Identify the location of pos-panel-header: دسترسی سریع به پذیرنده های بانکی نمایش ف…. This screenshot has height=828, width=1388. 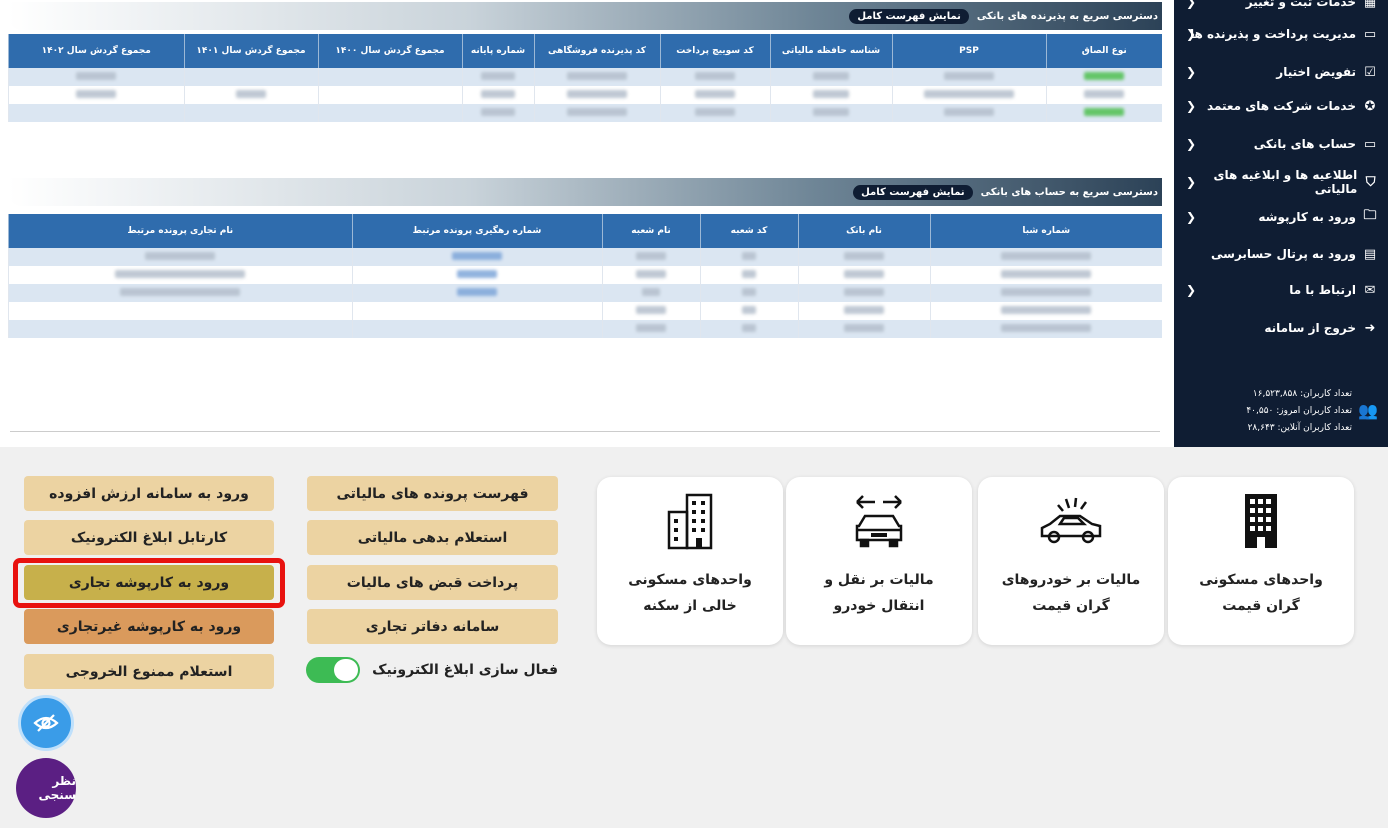
(585, 16).